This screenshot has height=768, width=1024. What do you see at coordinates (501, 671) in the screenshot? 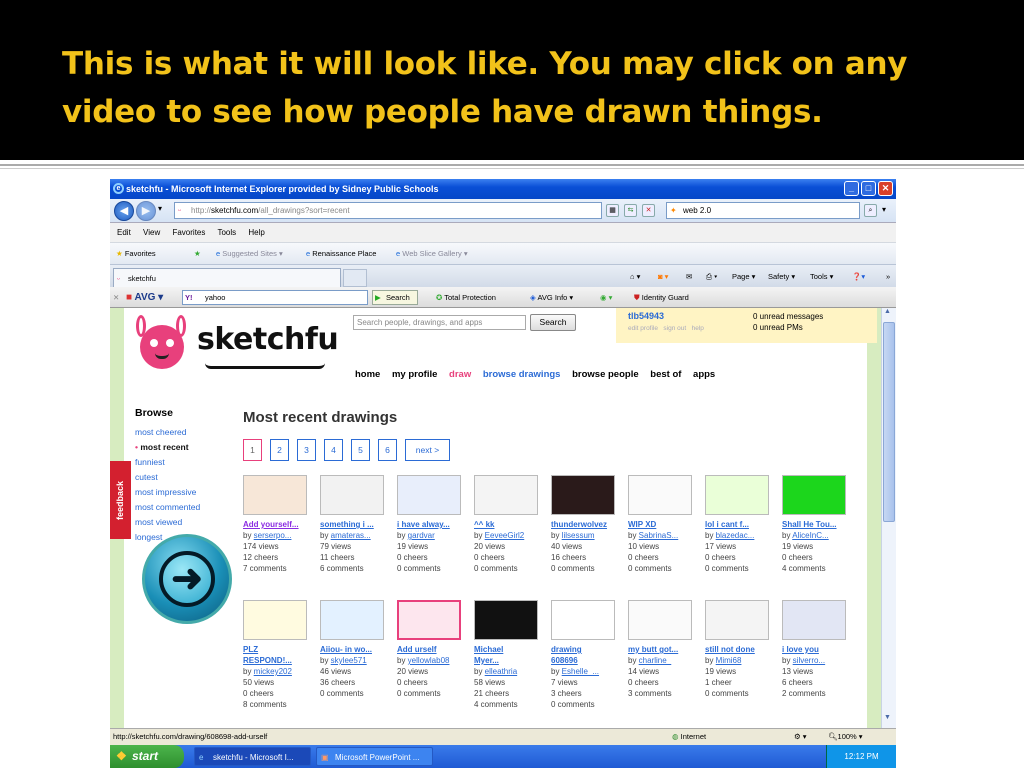
I see `author-link: elleathria` at bounding box center [501, 671].